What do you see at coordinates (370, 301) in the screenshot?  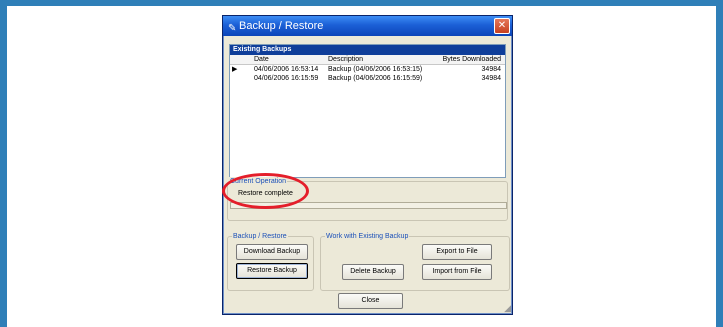 I see `close-button: Close` at bounding box center [370, 301].